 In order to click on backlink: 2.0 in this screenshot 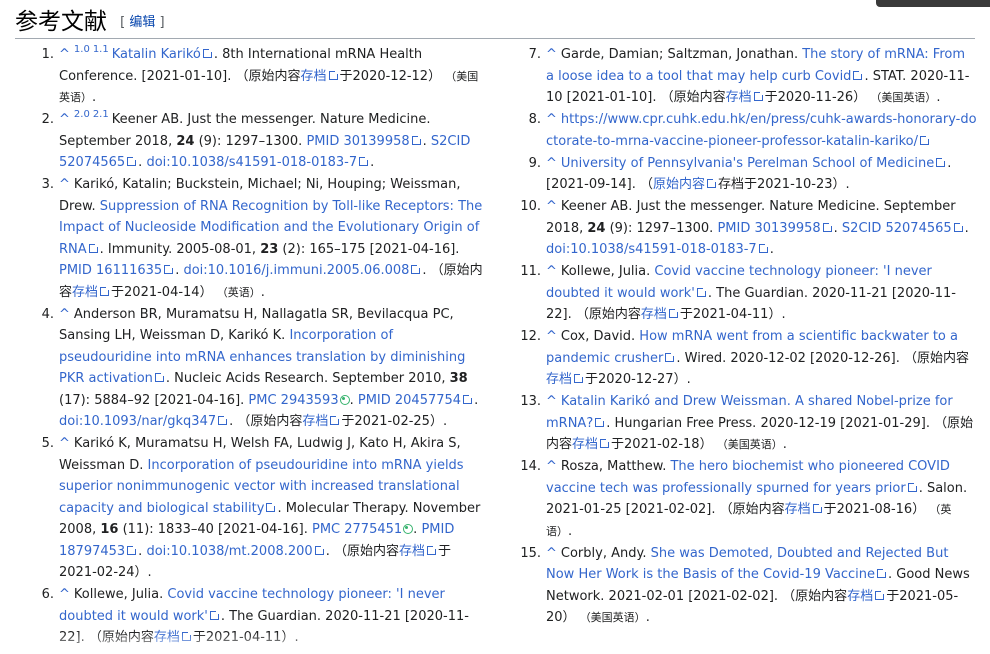, I will do `click(82, 114)`.